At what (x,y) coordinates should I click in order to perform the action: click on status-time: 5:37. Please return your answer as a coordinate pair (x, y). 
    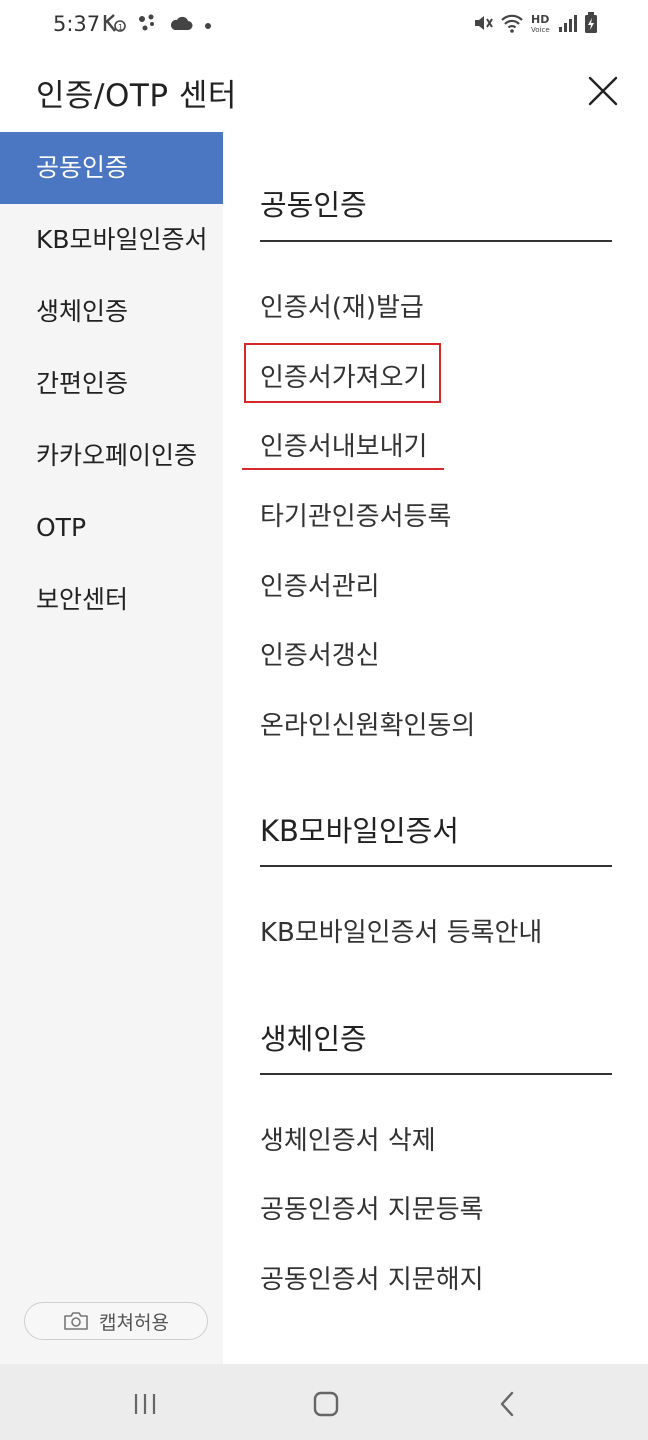
    Looking at the image, I should click on (77, 24).